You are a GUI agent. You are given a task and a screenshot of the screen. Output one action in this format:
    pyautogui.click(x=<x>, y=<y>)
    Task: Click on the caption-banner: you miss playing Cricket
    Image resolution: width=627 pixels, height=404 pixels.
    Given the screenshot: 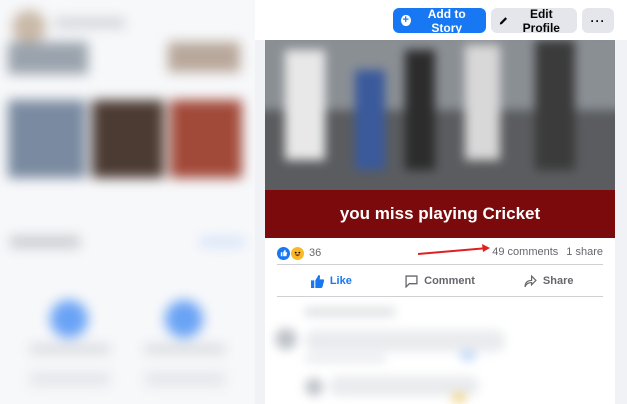 What is the action you would take?
    pyautogui.click(x=440, y=214)
    